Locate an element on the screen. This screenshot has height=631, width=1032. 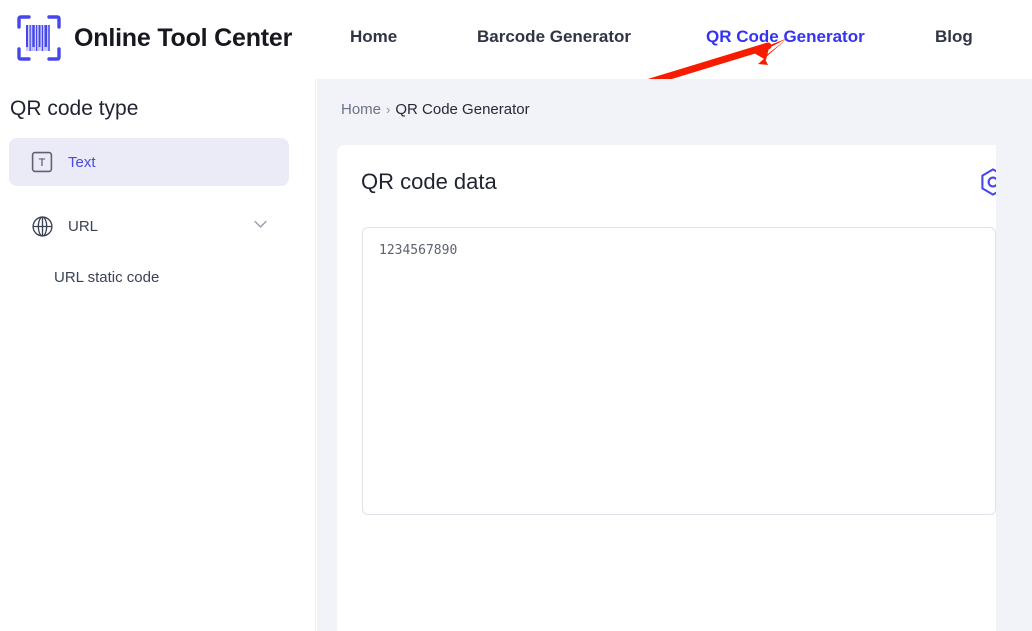
sidebar-title: QR code type is located at coordinates (74, 108).